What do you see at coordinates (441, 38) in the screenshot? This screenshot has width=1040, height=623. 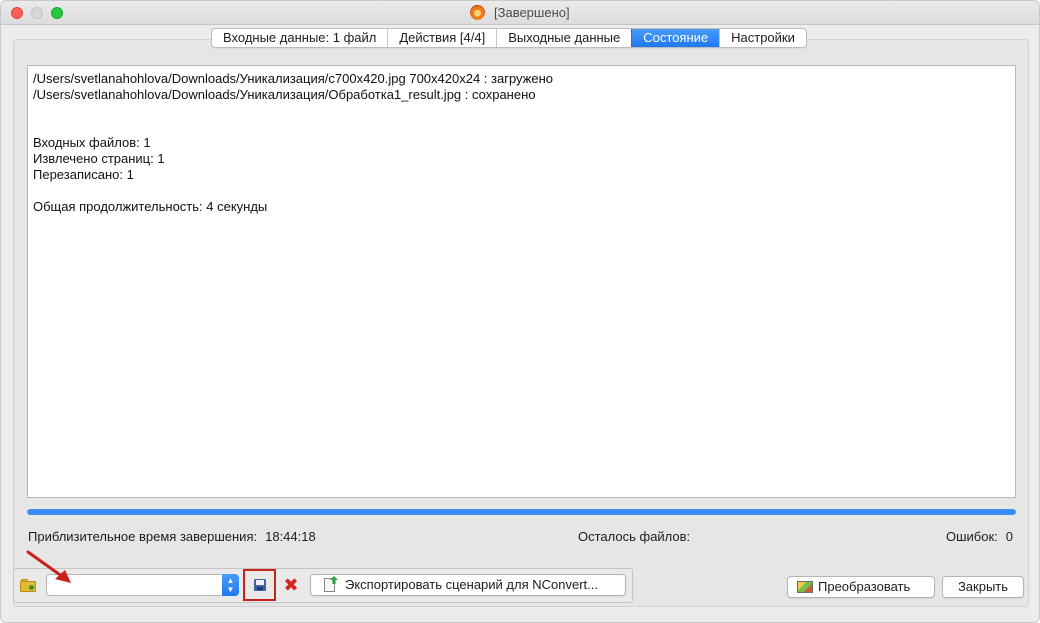 I see `tab-actions: Действия [4/4]` at bounding box center [441, 38].